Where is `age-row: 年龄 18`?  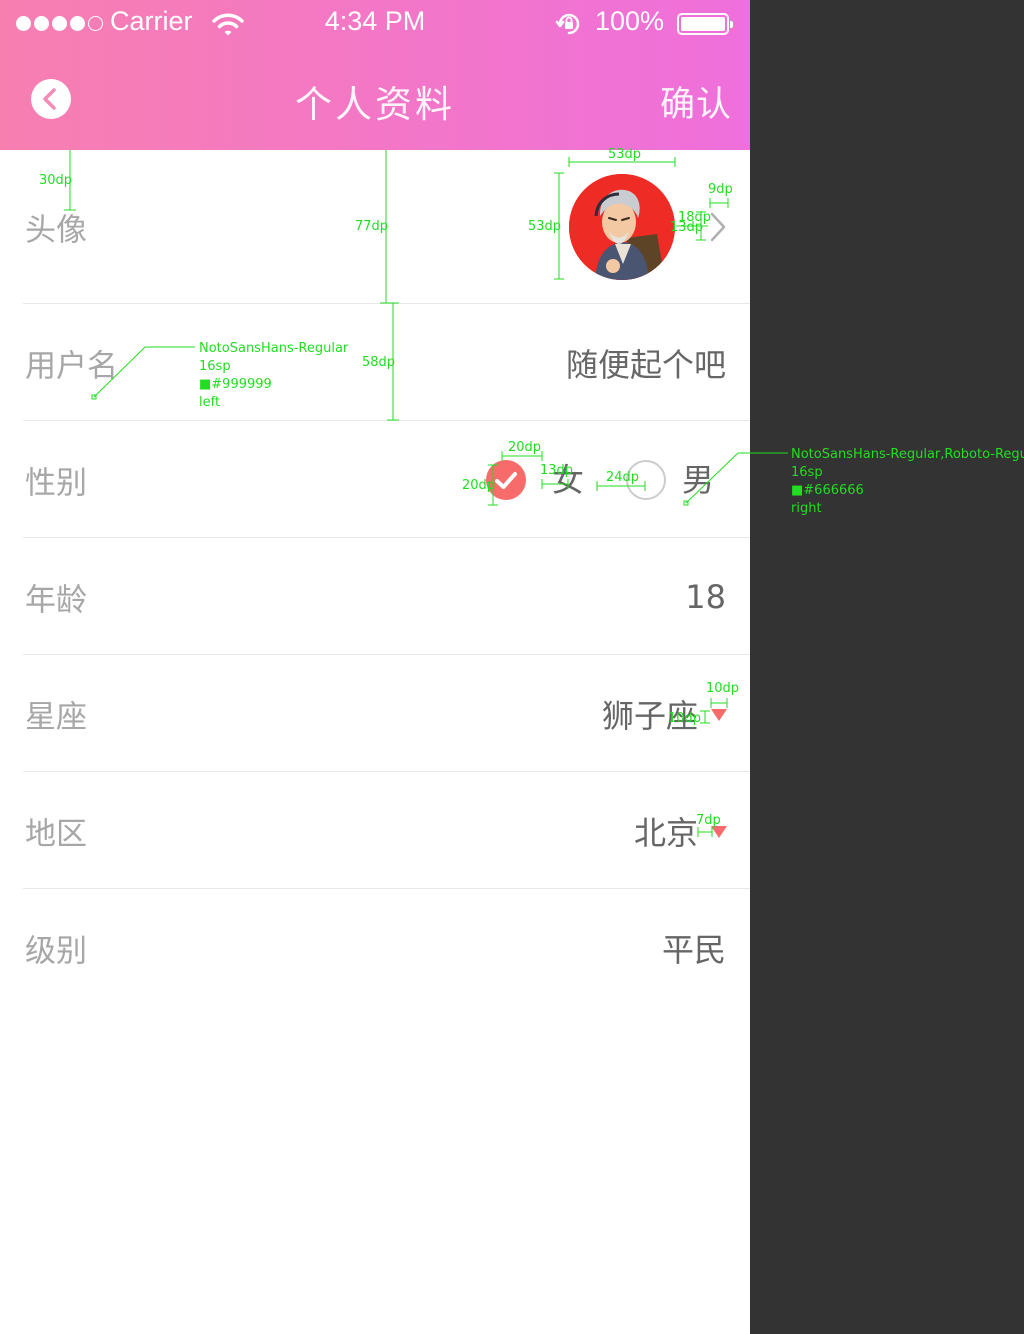
age-row: 年龄 18 is located at coordinates (375, 596).